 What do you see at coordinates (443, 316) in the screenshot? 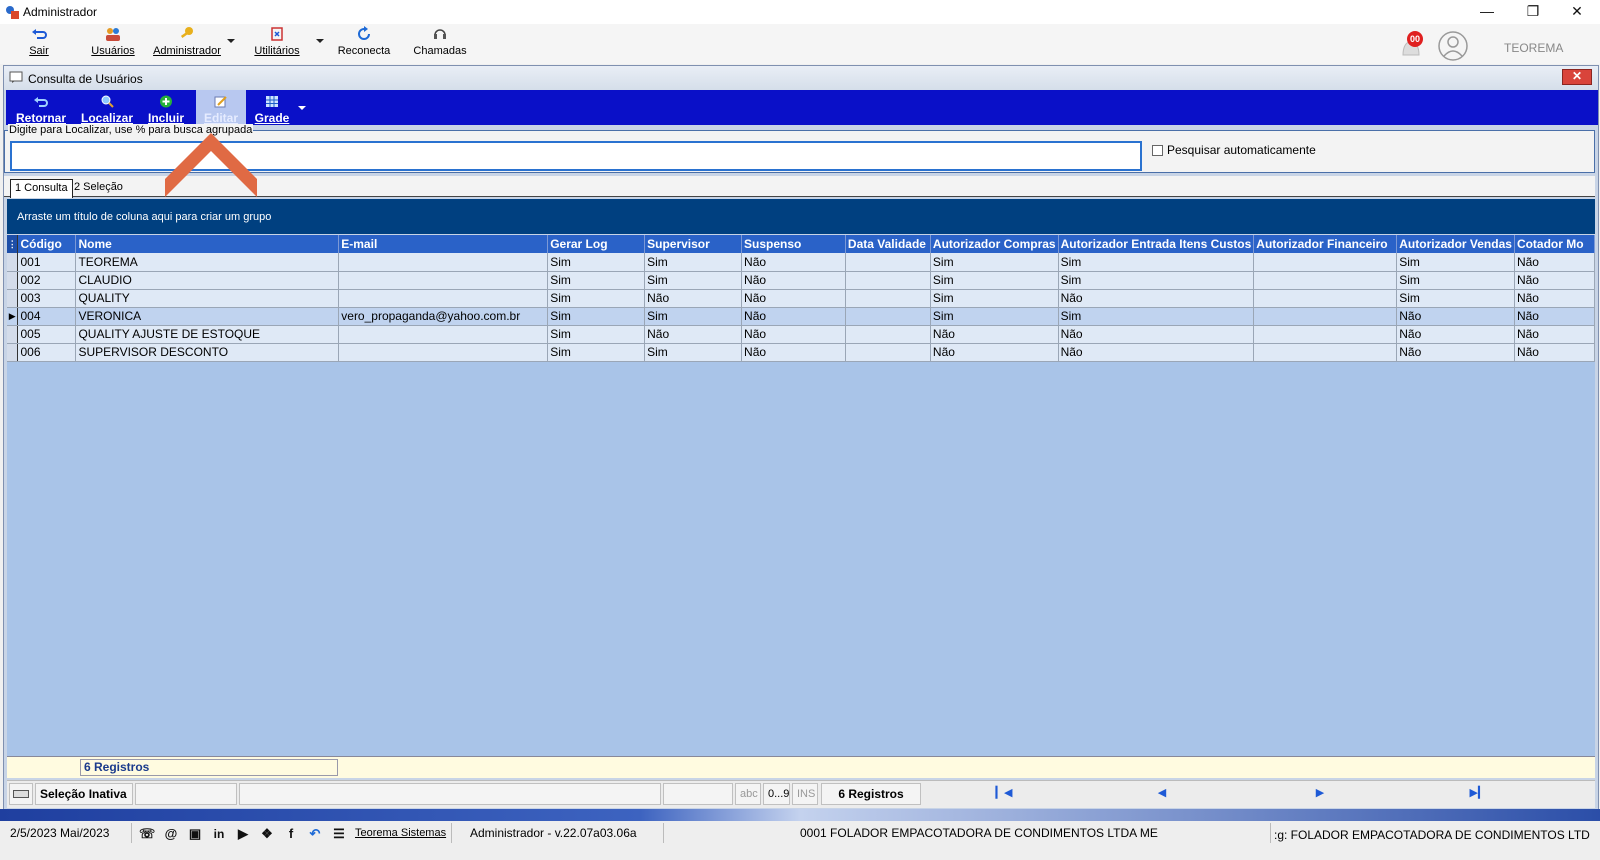
I see `table-cell: vero_propaganda@yahoo.com.br` at bounding box center [443, 316].